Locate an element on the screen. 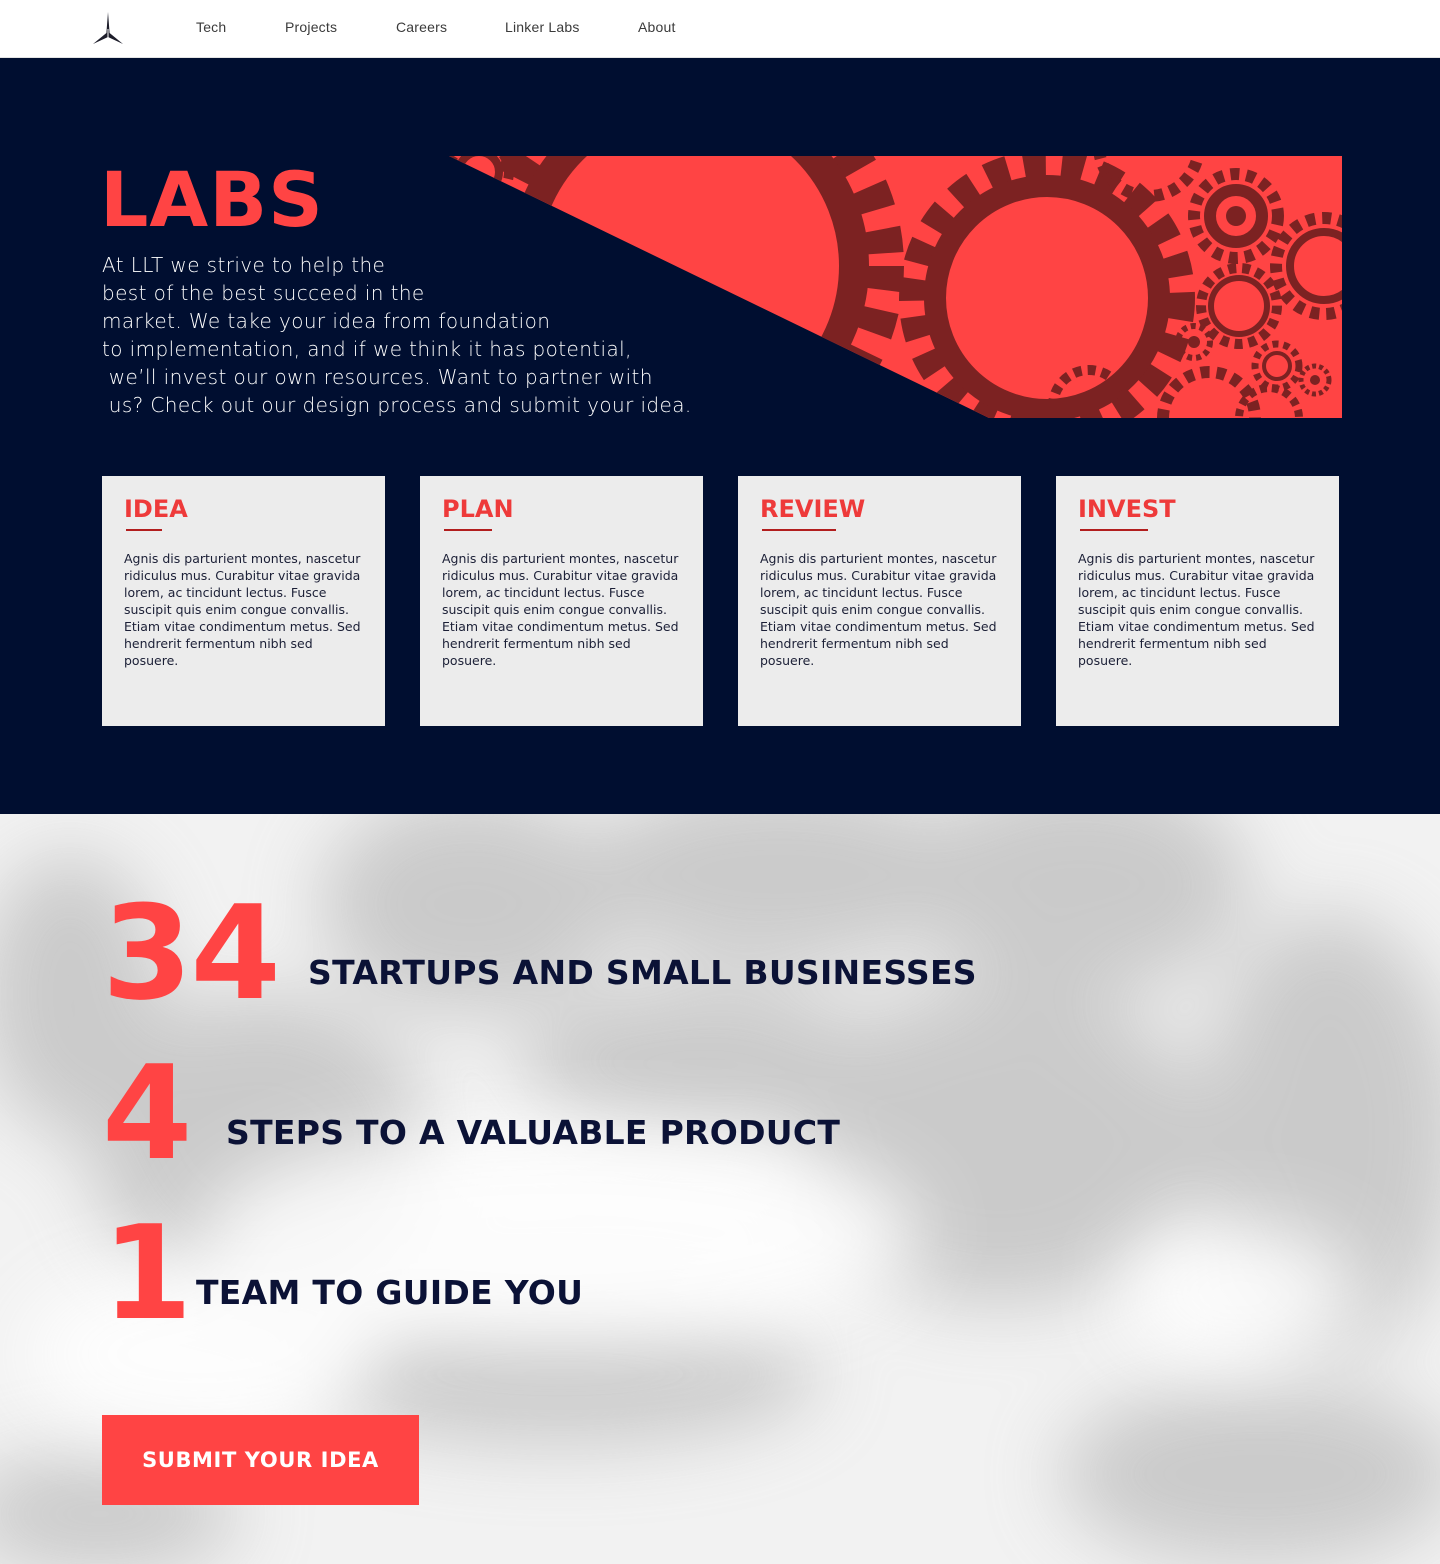  stat-label: TEAM TO GUIDE YOU is located at coordinates (390, 1292).